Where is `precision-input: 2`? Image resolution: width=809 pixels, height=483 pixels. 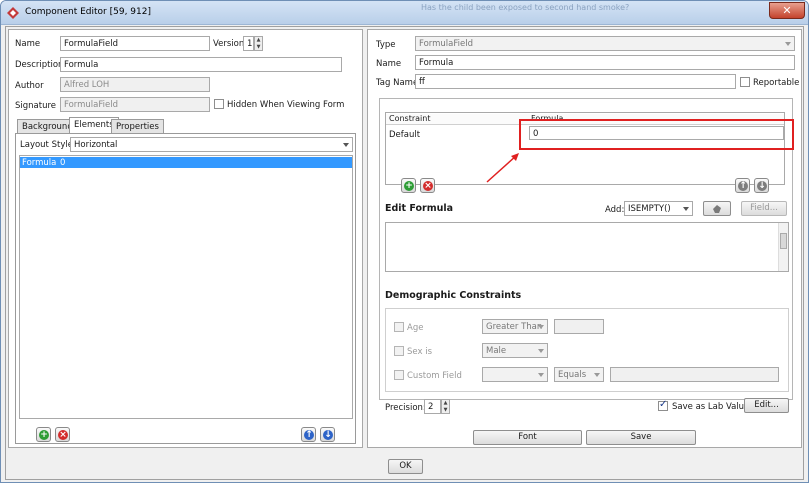
precision-input: 2 is located at coordinates (432, 406).